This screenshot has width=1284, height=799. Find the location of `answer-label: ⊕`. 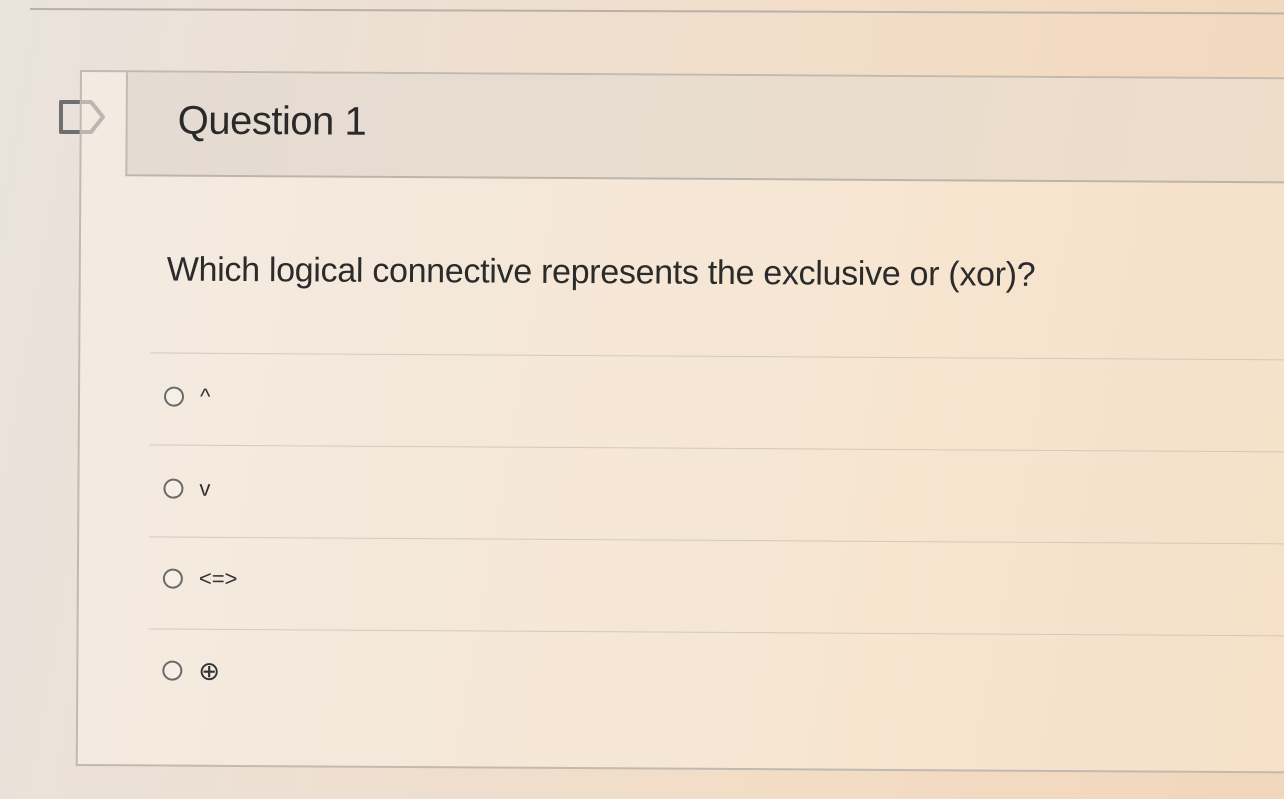

answer-label: ⊕ is located at coordinates (209, 670).